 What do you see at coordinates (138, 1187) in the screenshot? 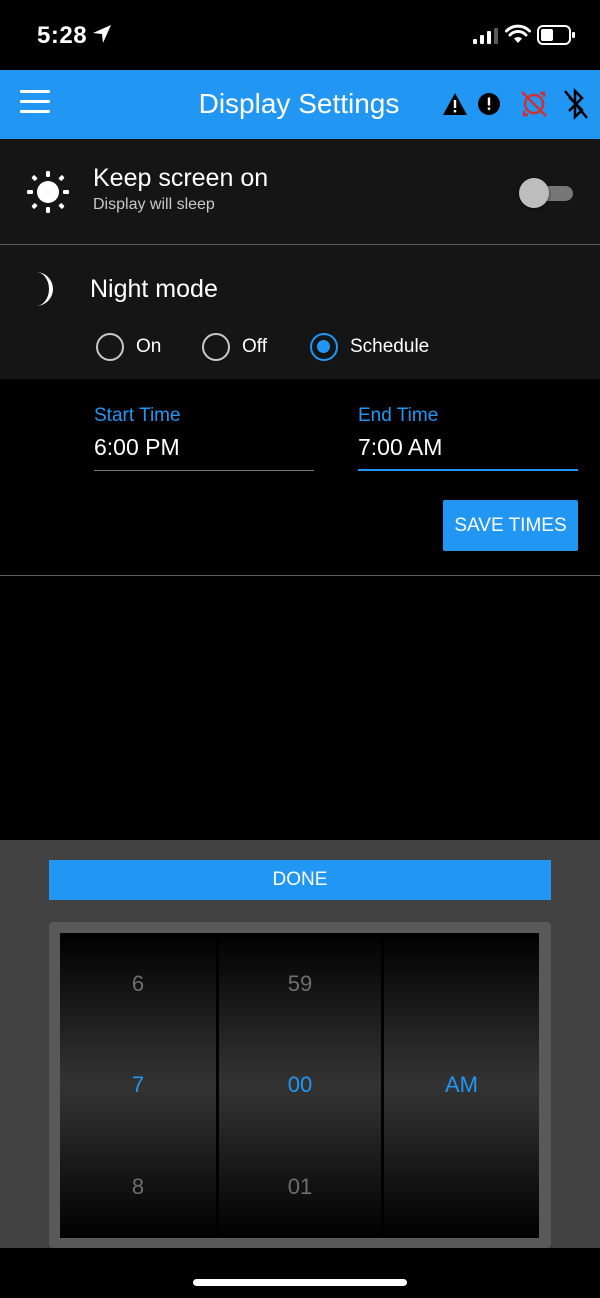
I see `hour-next: 8` at bounding box center [138, 1187].